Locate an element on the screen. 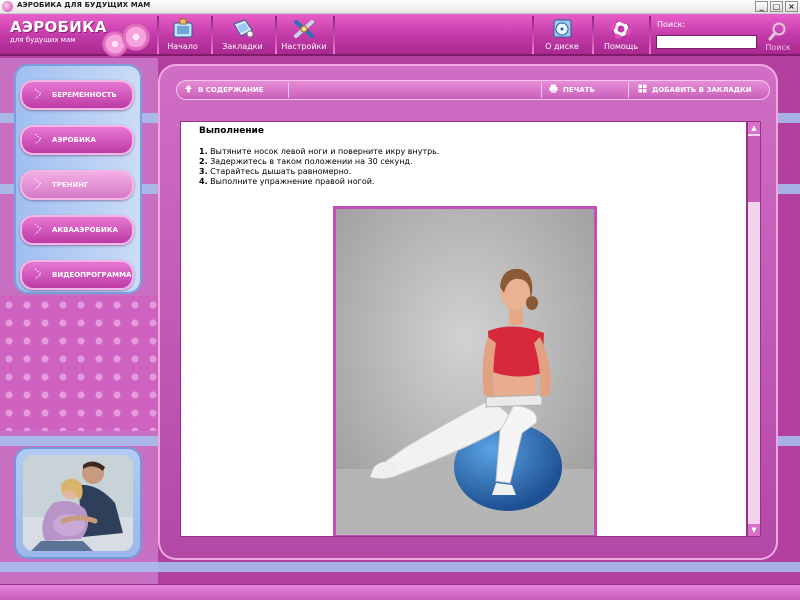 This screenshot has width=800, height=600. step-text: Старайтесь дышать равномерно. is located at coordinates (279, 171).